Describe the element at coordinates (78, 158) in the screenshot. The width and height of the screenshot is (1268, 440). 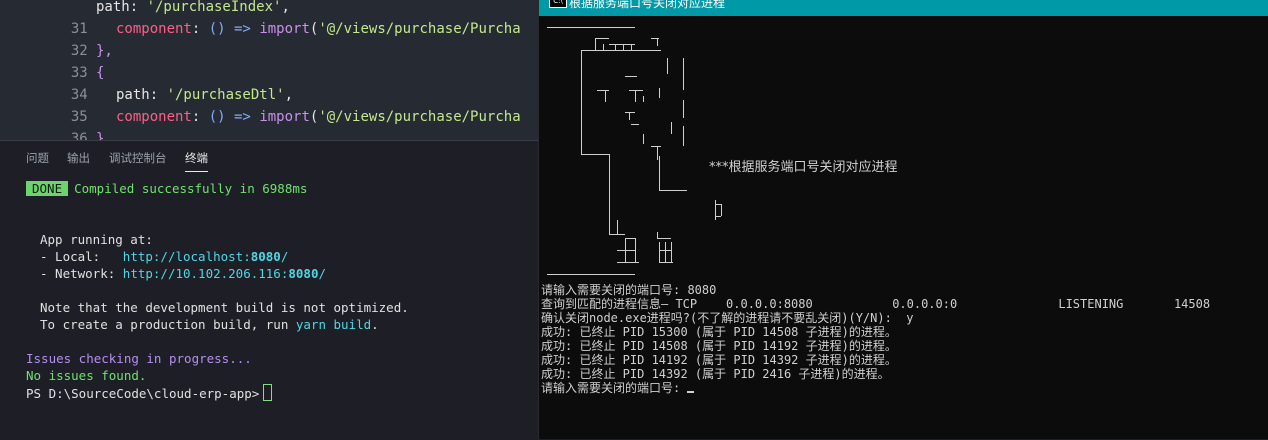
I see `tab-output: 输出` at that location.